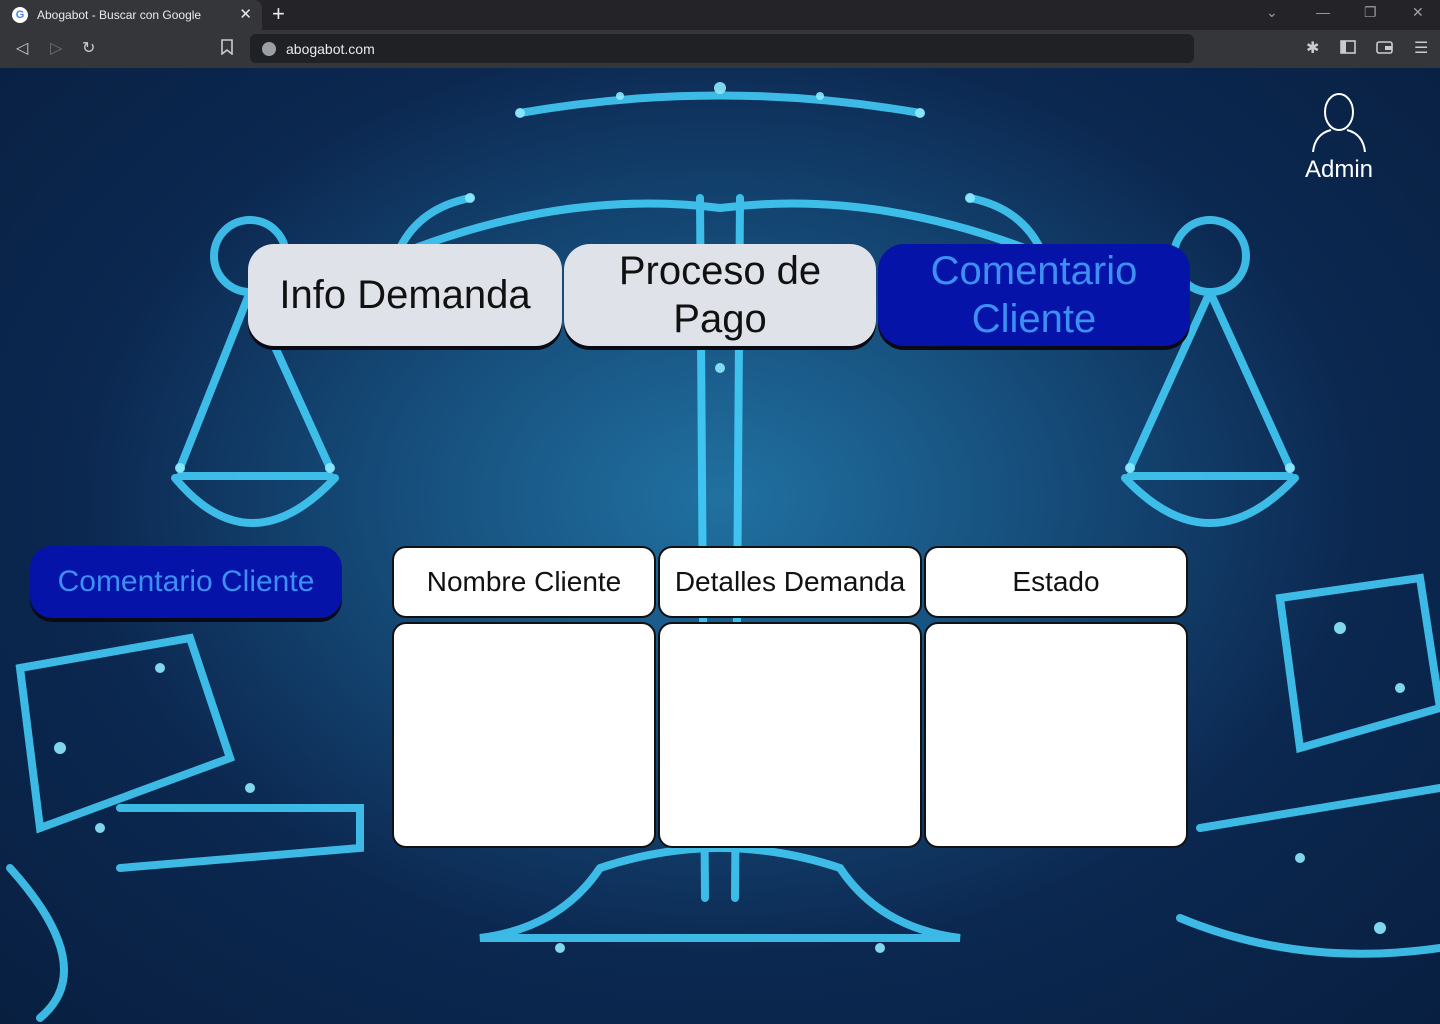 The image size is (1440, 1024). Describe the element at coordinates (278, 14) in the screenshot. I see `new-tab-button: +` at that location.